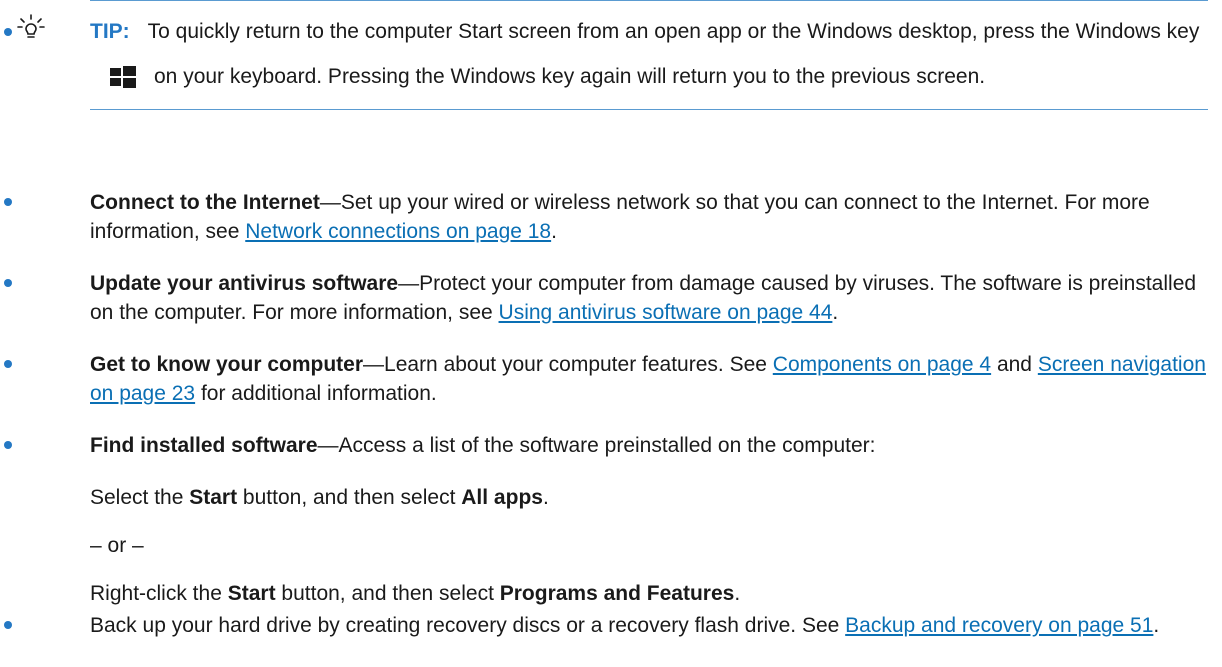 The image size is (1222, 667). Describe the element at coordinates (316, 393) in the screenshot. I see `item-text-end: for additional information.` at that location.